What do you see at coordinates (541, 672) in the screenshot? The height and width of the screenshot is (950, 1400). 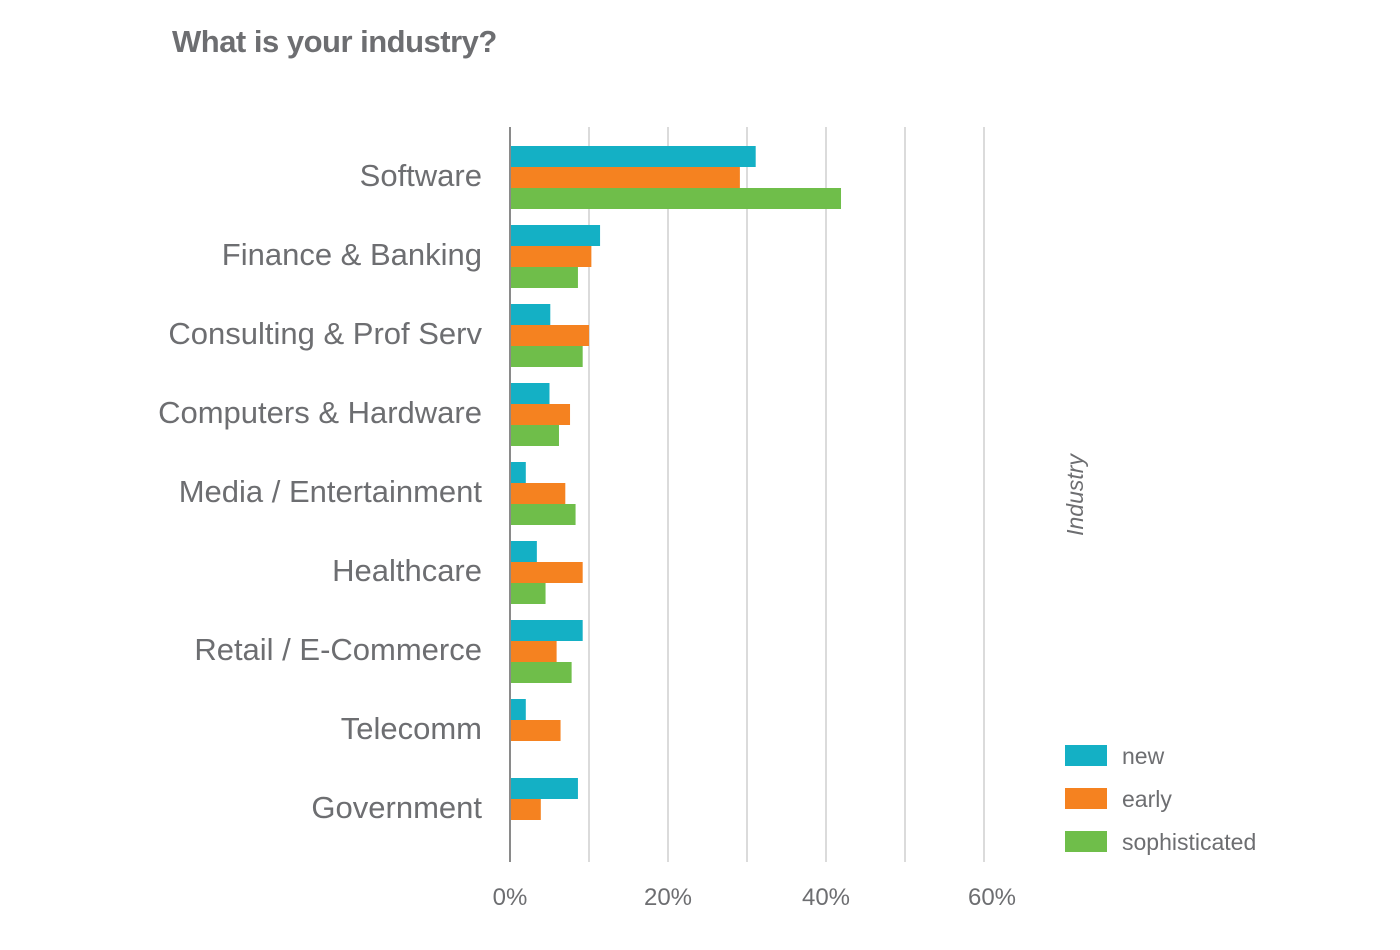 I see `bar-retail-e-commerce-sophisticated` at bounding box center [541, 672].